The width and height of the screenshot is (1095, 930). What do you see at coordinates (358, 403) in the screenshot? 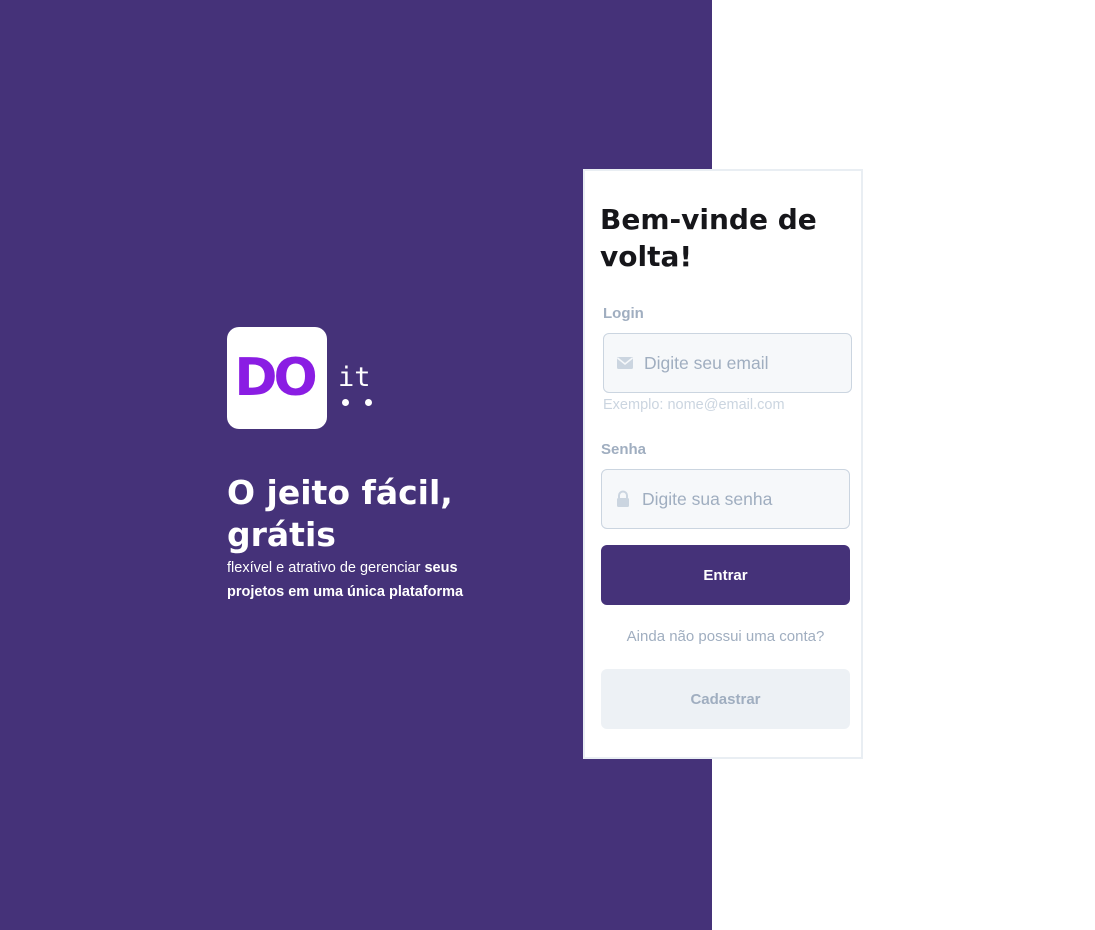
I see `logo-dots` at bounding box center [358, 403].